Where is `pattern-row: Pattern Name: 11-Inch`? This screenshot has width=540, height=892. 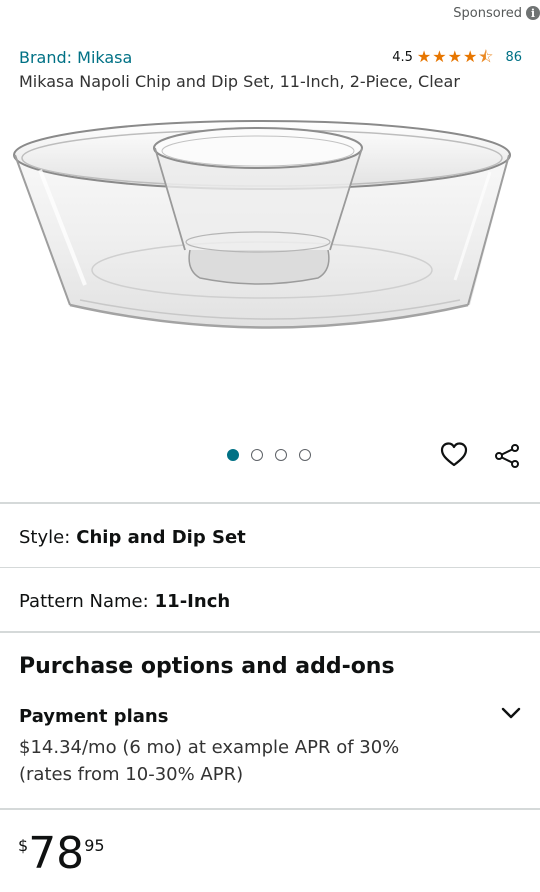 pattern-row: Pattern Name: 11-Inch is located at coordinates (124, 601).